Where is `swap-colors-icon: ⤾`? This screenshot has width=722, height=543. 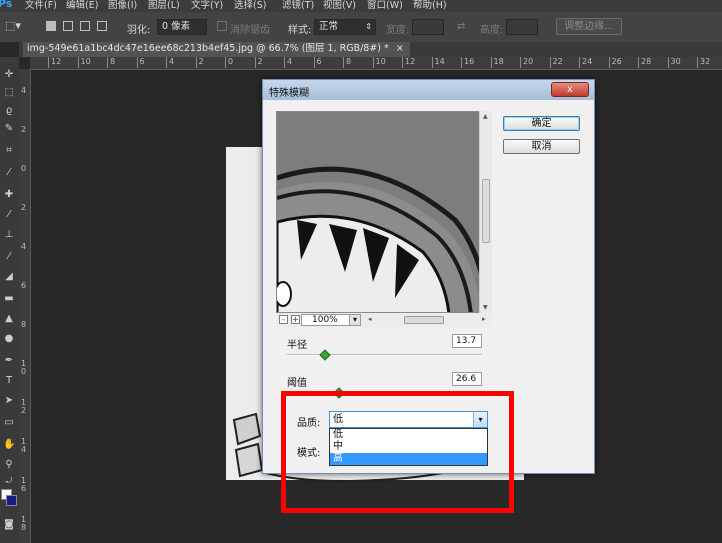
swap-colors-icon: ⤾ is located at coordinates (9, 481).